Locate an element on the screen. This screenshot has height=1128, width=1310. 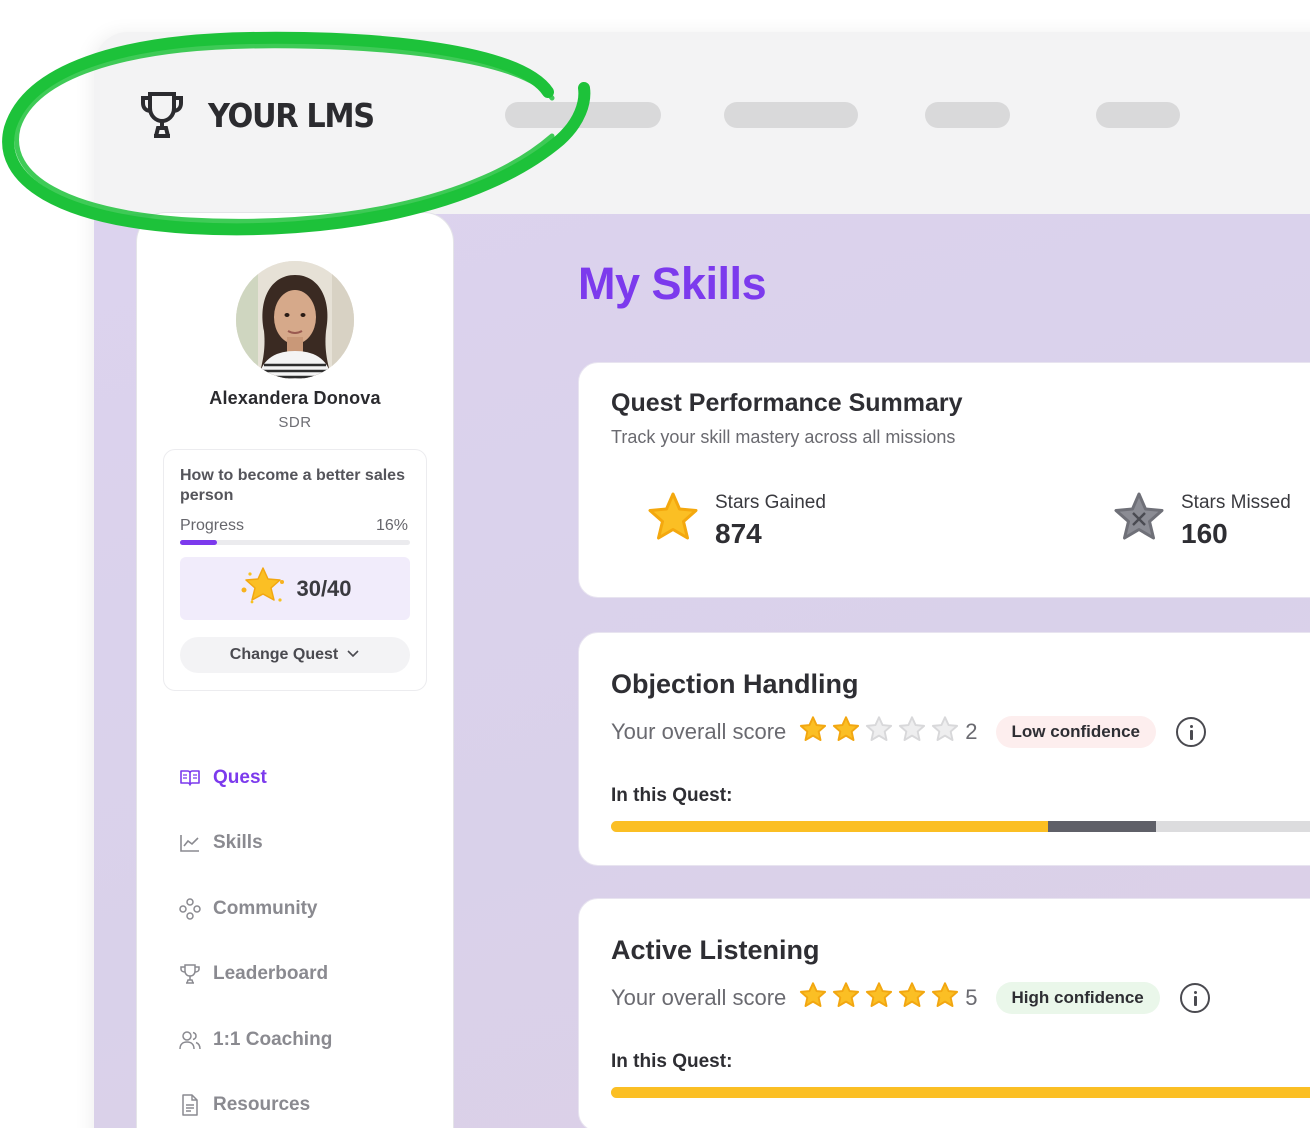
score-value: 2 is located at coordinates (971, 731).